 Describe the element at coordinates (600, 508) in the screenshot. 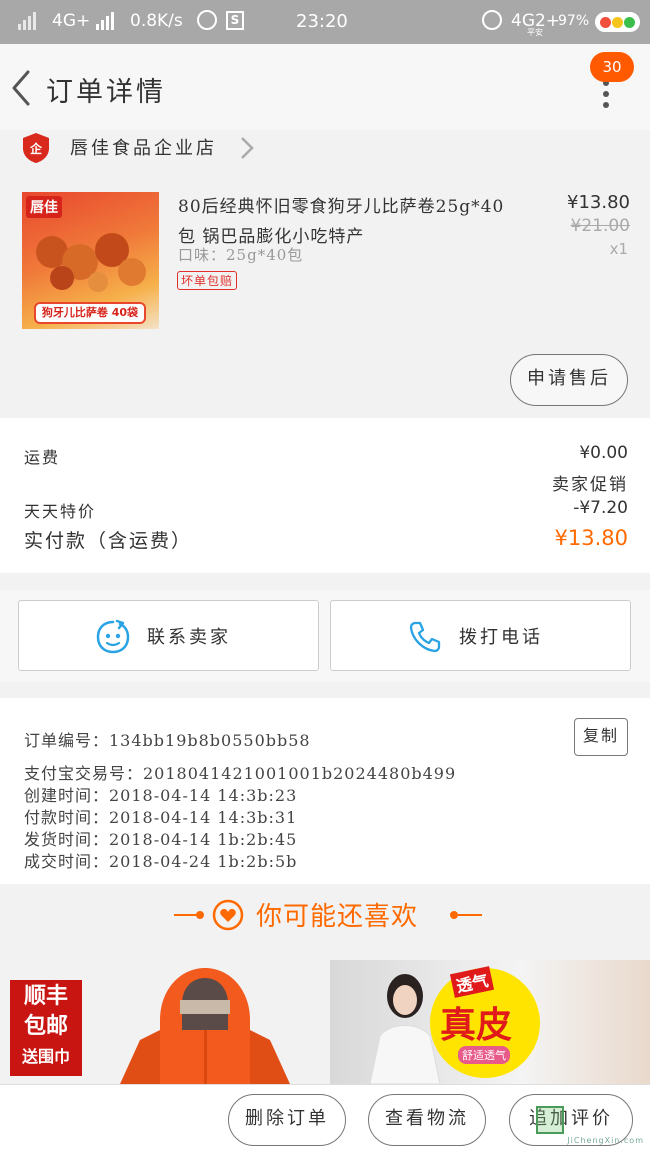

I see `special-value: -¥7.20` at that location.